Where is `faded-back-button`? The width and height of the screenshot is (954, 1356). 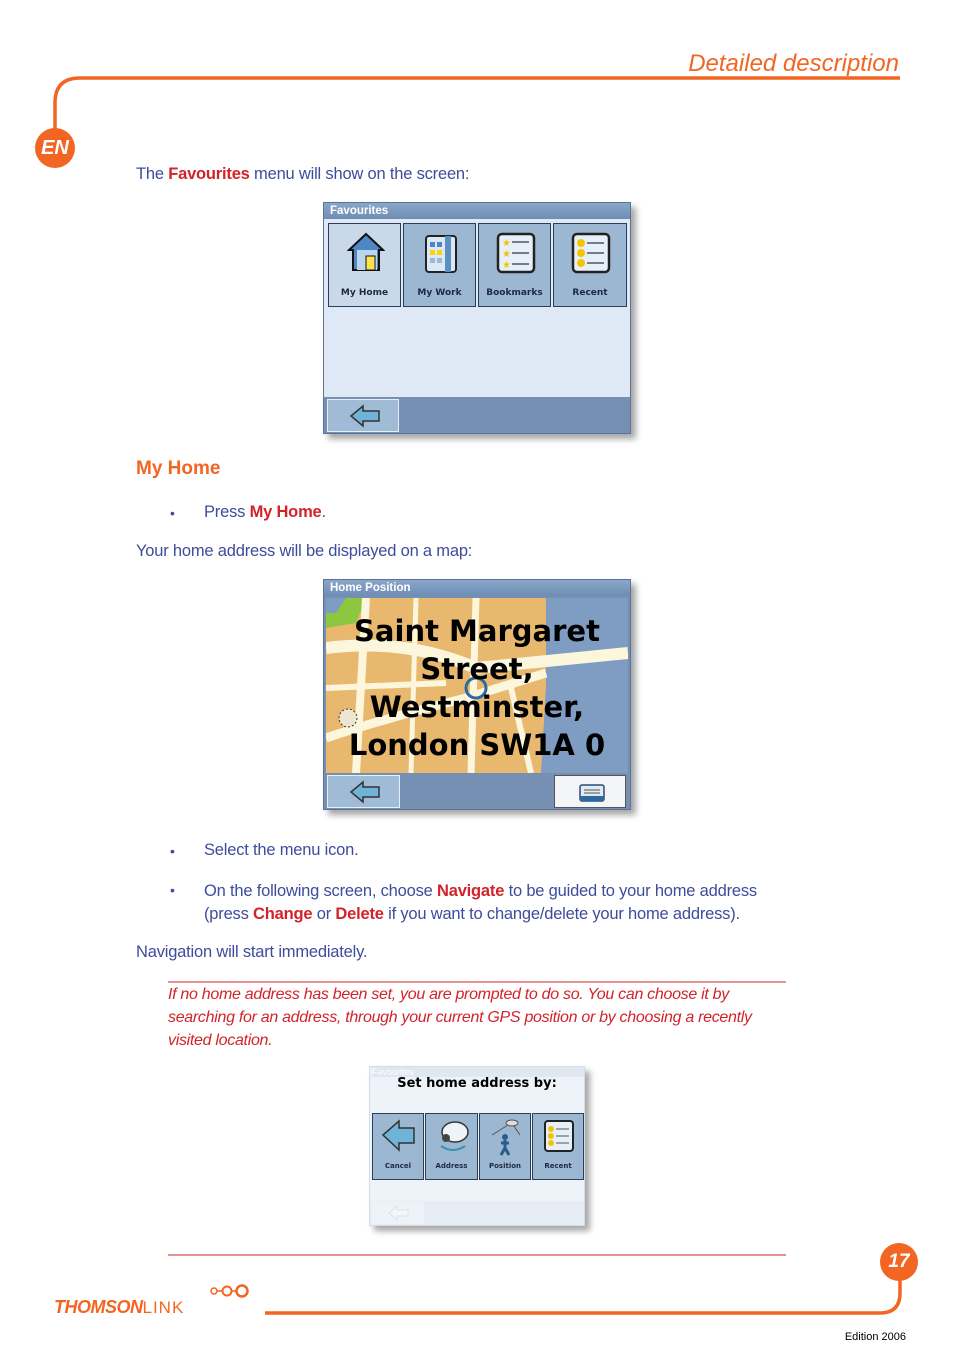 faded-back-button is located at coordinates (398, 1213).